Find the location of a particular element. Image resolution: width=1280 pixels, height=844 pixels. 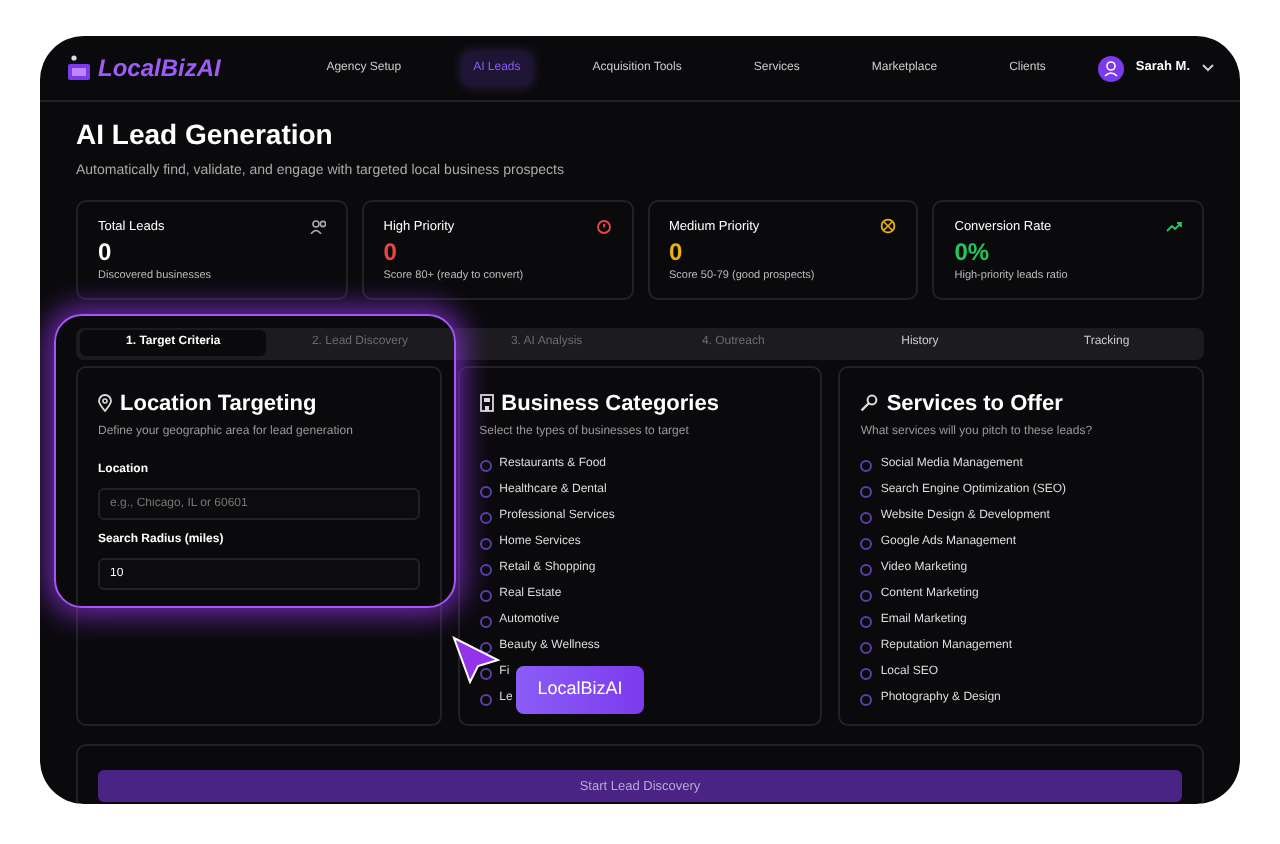

people-icon is located at coordinates (317, 226).